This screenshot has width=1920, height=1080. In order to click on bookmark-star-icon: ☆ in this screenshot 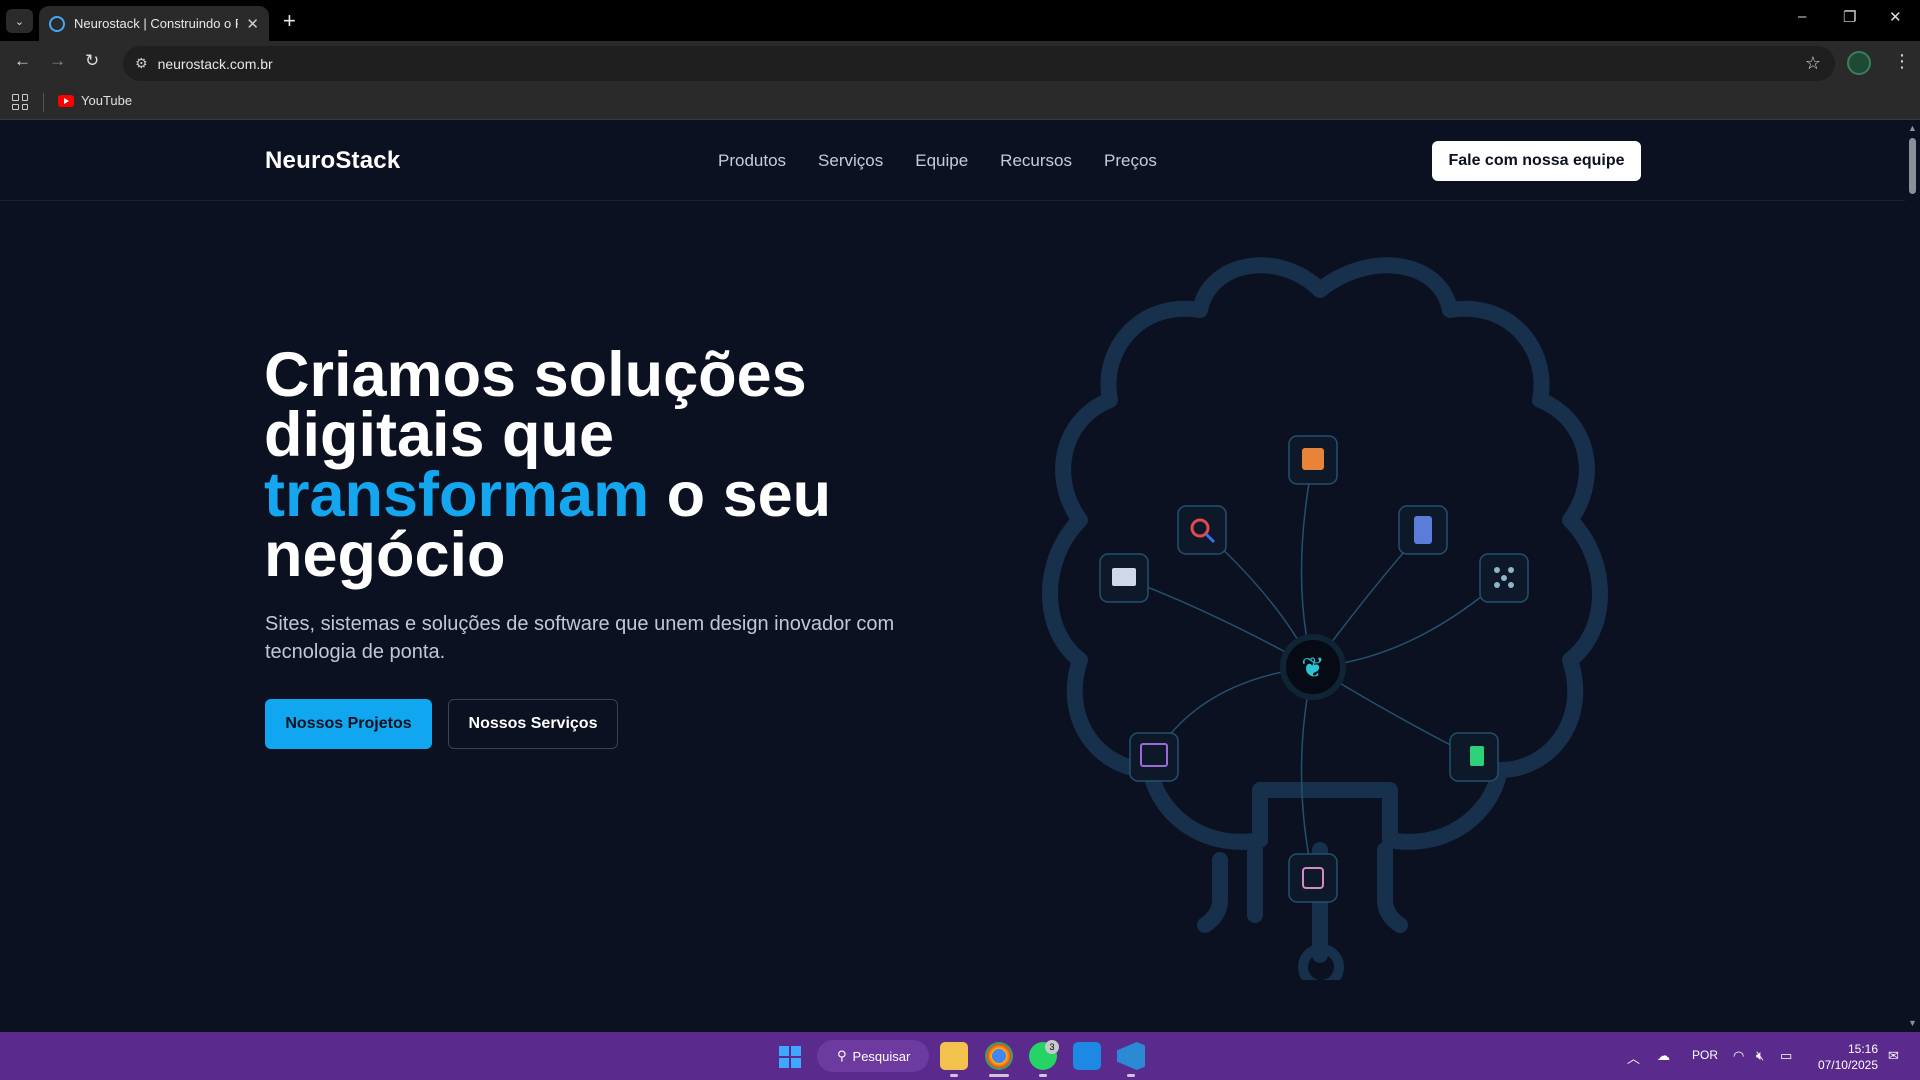, I will do `click(1813, 63)`.